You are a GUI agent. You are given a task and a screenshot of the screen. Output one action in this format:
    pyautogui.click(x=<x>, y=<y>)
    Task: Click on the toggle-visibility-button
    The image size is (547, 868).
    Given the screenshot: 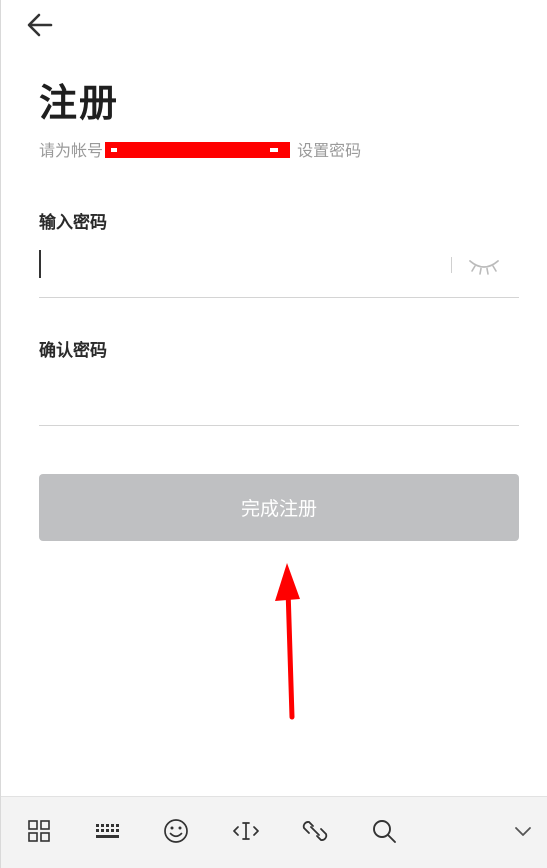 What is the action you would take?
    pyautogui.click(x=484, y=265)
    